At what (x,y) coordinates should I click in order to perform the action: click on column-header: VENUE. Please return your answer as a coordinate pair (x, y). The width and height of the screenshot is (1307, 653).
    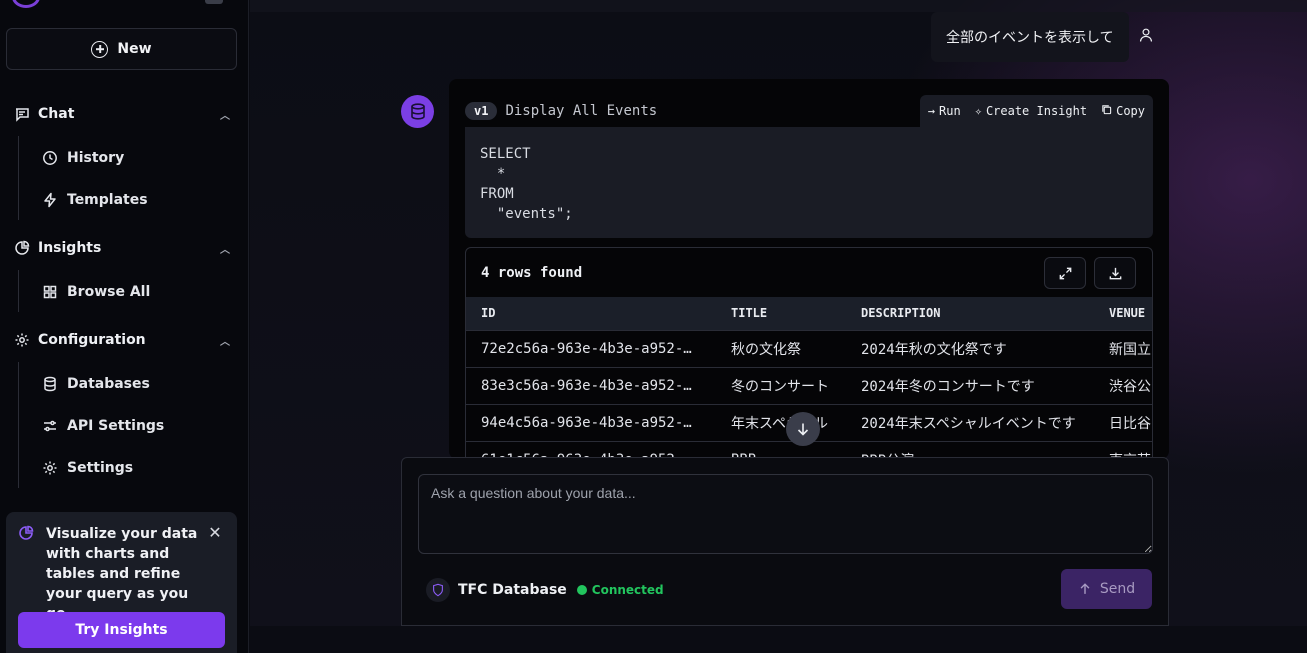
    Looking at the image, I should click on (1123, 314).